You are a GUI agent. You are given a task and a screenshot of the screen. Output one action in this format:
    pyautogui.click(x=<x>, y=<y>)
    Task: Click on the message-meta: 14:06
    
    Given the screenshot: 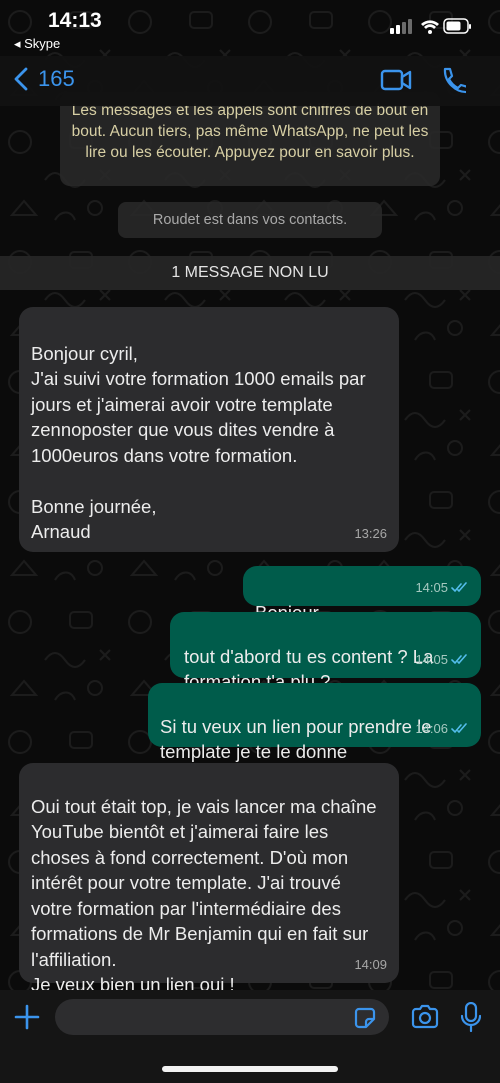 What is the action you would take?
    pyautogui.click(x=442, y=729)
    